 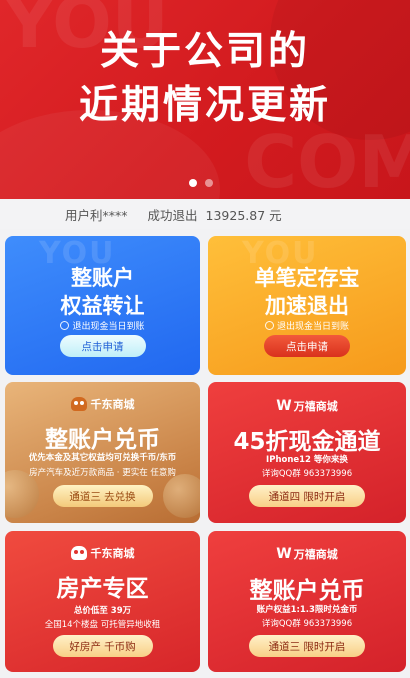 I want to click on card-title: 房产专区, so click(x=102, y=589).